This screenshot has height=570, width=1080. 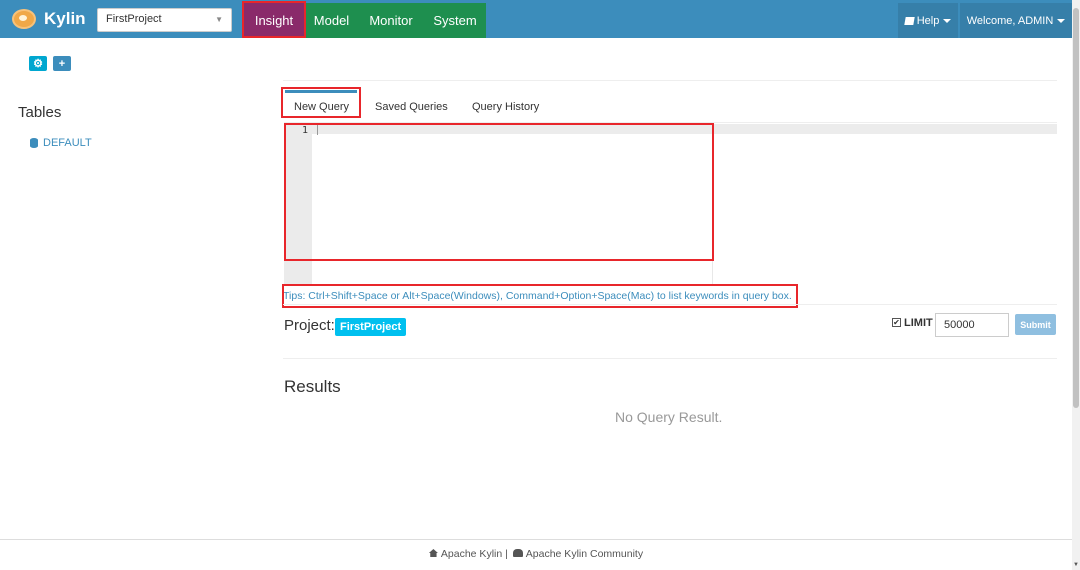 I want to click on nav-model: Model, so click(x=331, y=20).